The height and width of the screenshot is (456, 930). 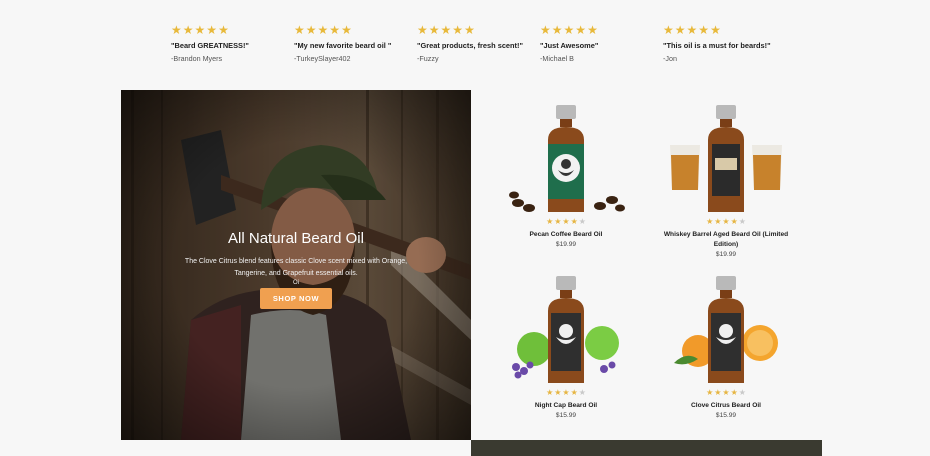 I want to click on review-author: -Fuzzy, so click(x=428, y=58).